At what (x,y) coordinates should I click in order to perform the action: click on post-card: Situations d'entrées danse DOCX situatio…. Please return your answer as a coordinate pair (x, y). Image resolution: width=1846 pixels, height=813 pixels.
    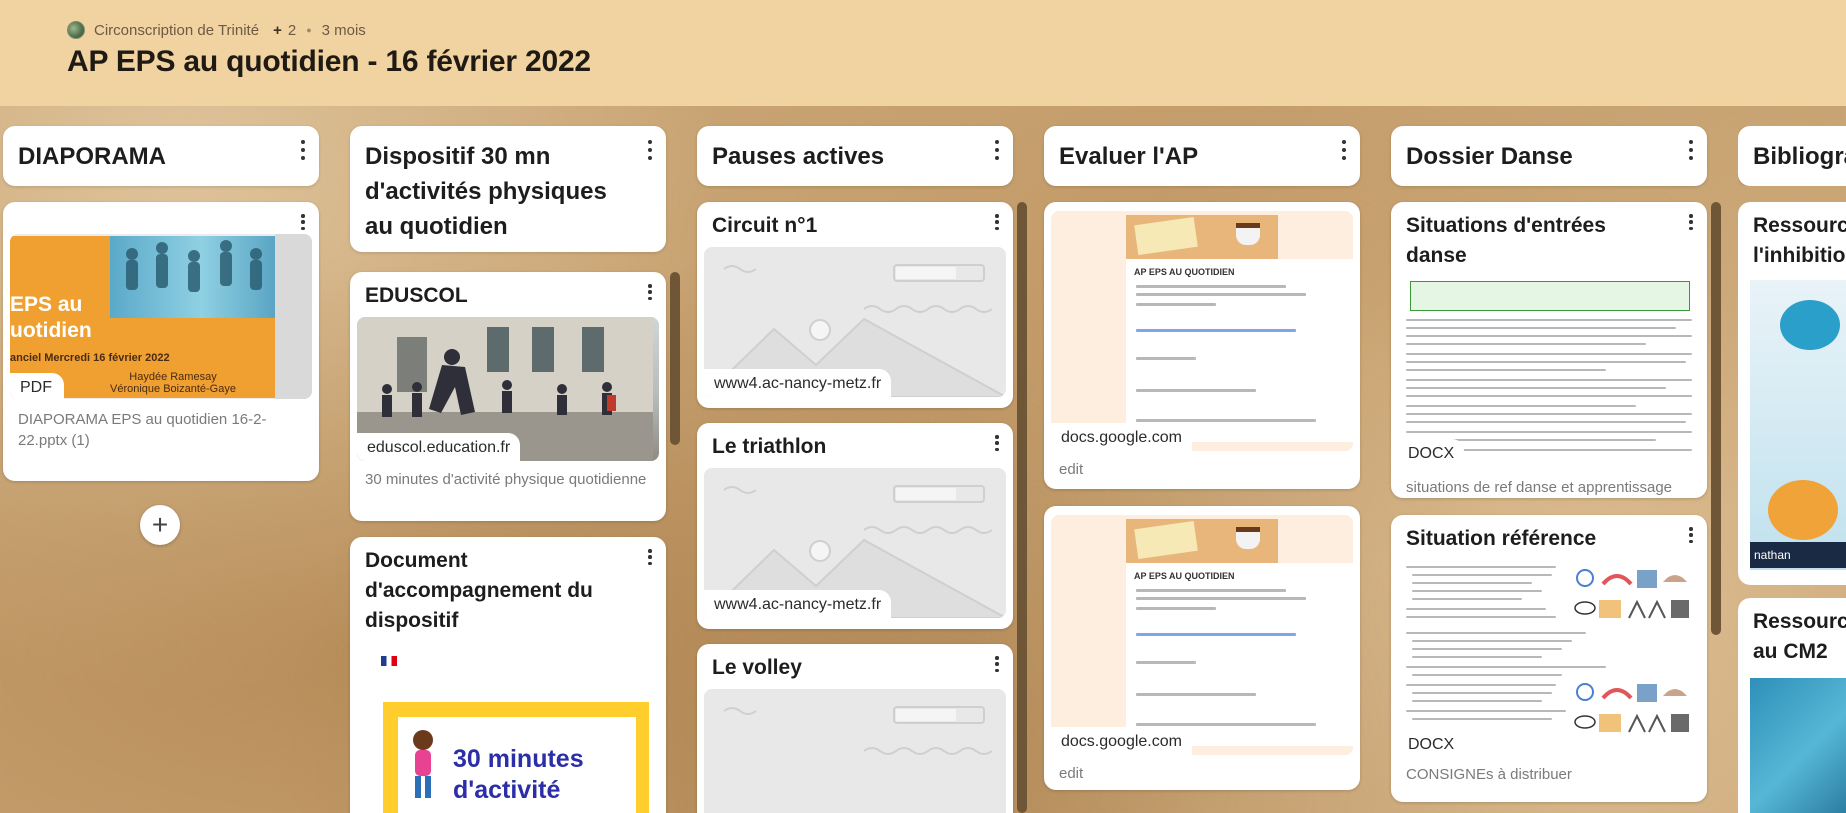
    Looking at the image, I should click on (1549, 350).